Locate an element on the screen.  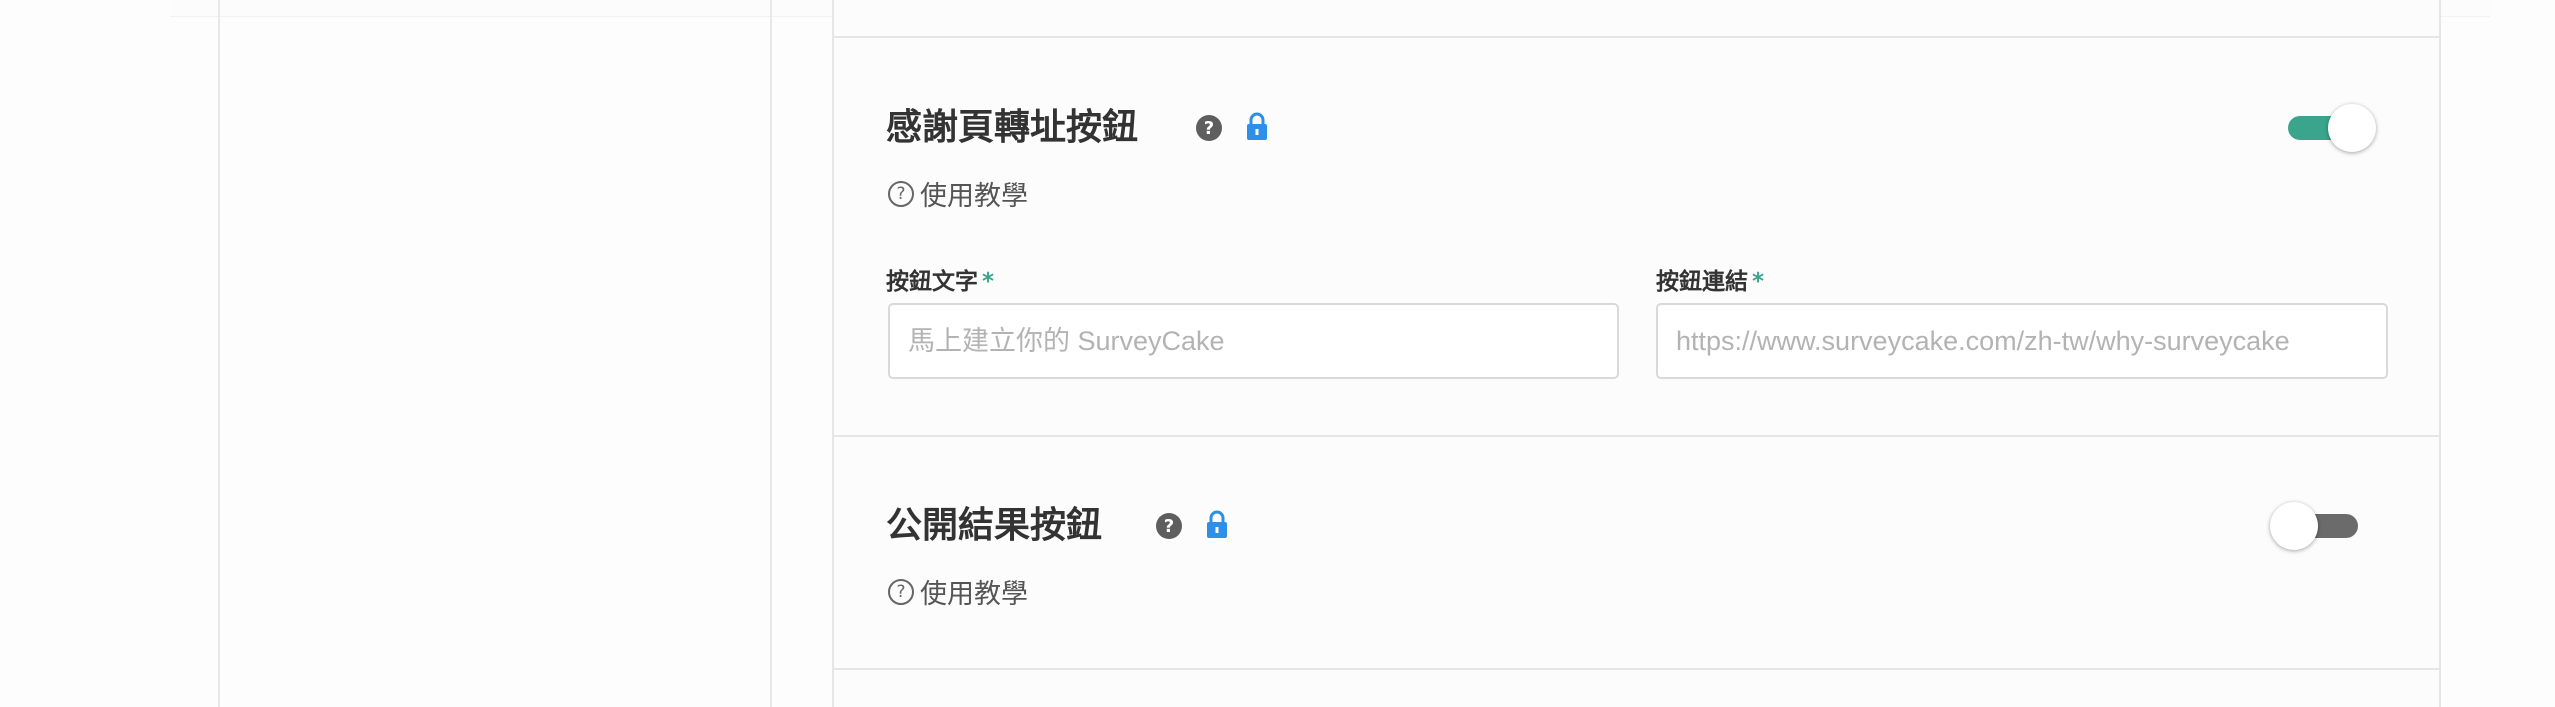
field-label-text: 按鈕文字 is located at coordinates (932, 282).